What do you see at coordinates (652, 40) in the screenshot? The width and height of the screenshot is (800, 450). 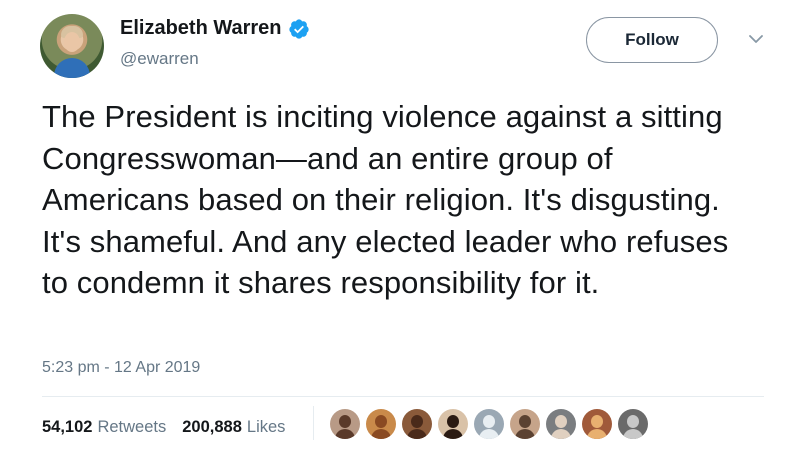 I see `follow-button: Follow` at bounding box center [652, 40].